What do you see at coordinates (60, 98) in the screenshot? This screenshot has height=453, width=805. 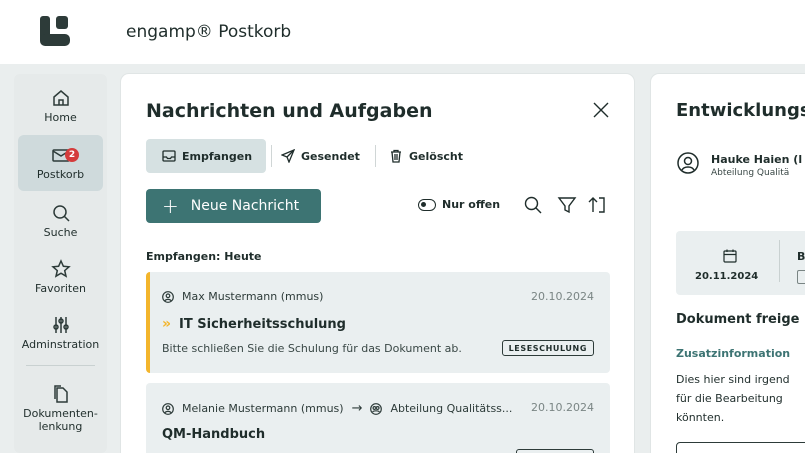 I see `home-icon` at bounding box center [60, 98].